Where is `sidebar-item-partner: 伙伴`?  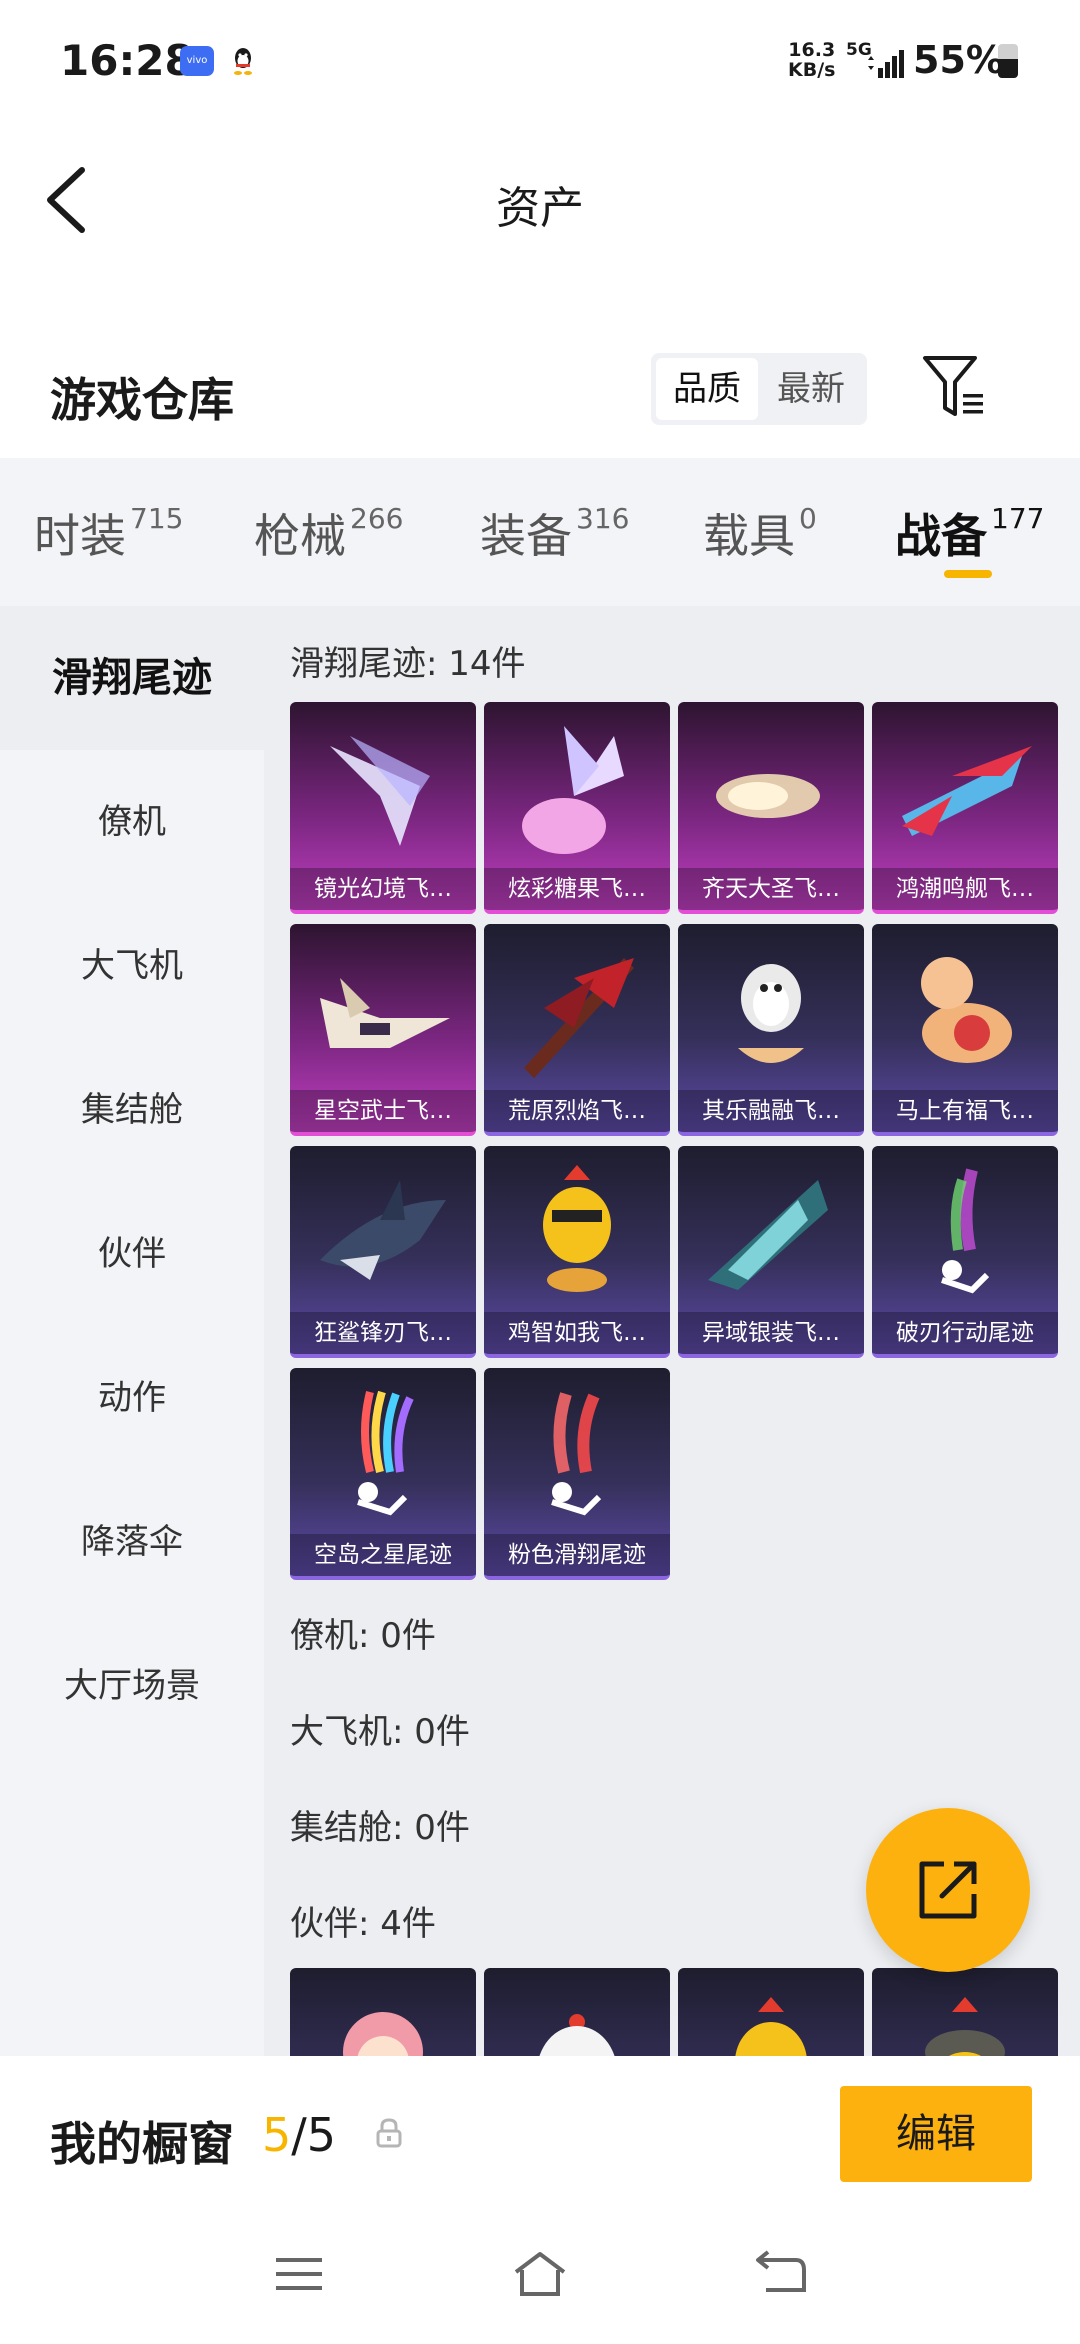
sidebar-item-partner: 伙伴 is located at coordinates (132, 1254).